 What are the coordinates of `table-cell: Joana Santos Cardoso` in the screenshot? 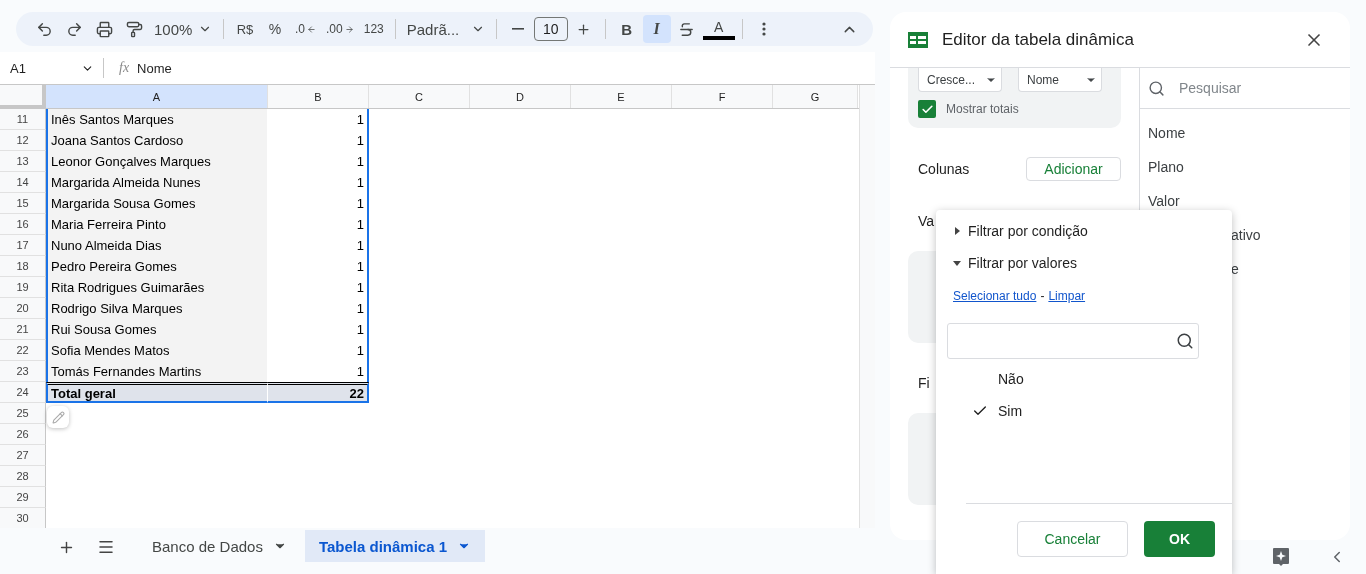 It's located at (157, 140).